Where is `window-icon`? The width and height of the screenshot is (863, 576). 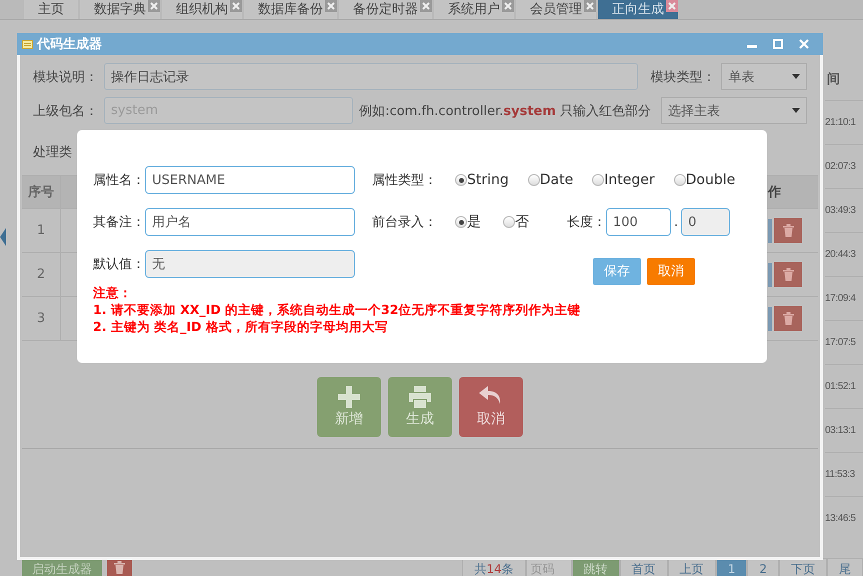
window-icon is located at coordinates (27, 44).